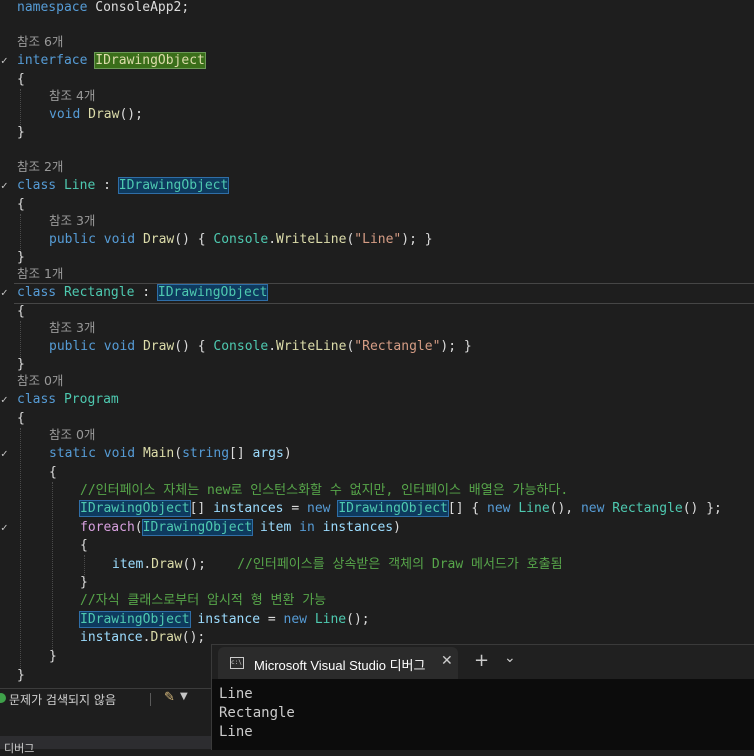 This screenshot has width=754, height=756. I want to click on code-line: //자식 클래스로부터 암시적 형 변환 가능, so click(203, 600).